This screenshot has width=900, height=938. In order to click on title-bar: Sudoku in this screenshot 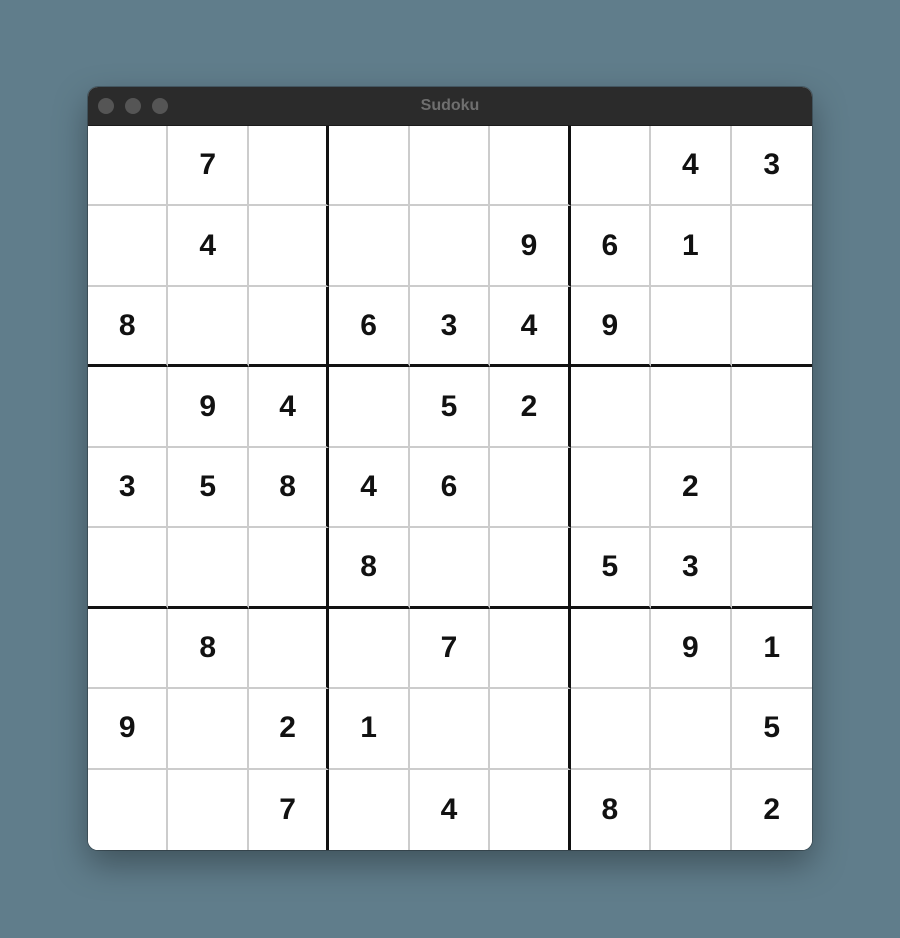, I will do `click(450, 106)`.